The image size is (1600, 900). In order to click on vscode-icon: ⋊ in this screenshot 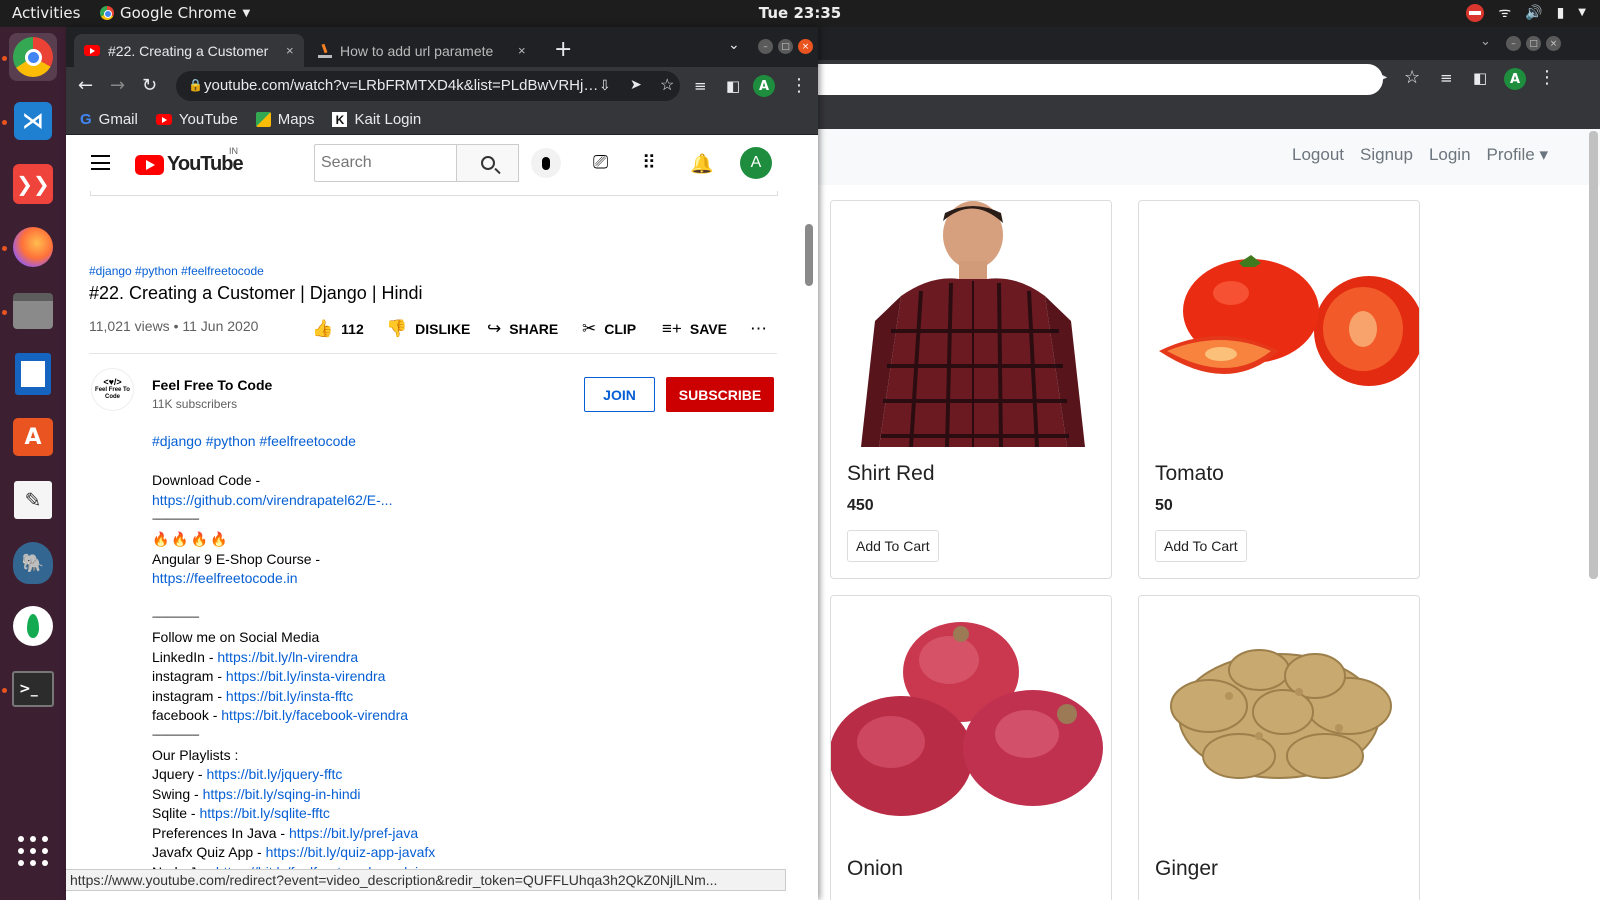, I will do `click(33, 121)`.